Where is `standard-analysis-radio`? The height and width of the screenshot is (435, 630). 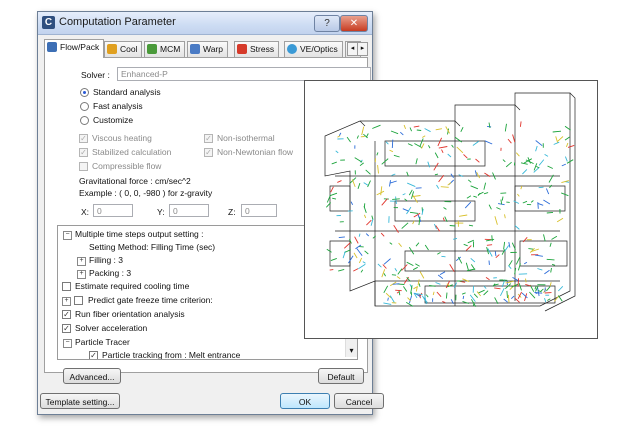
standard-analysis-radio is located at coordinates (84, 92).